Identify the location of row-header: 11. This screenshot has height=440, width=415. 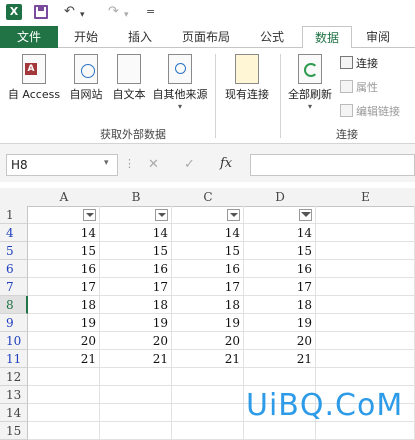
(14, 359).